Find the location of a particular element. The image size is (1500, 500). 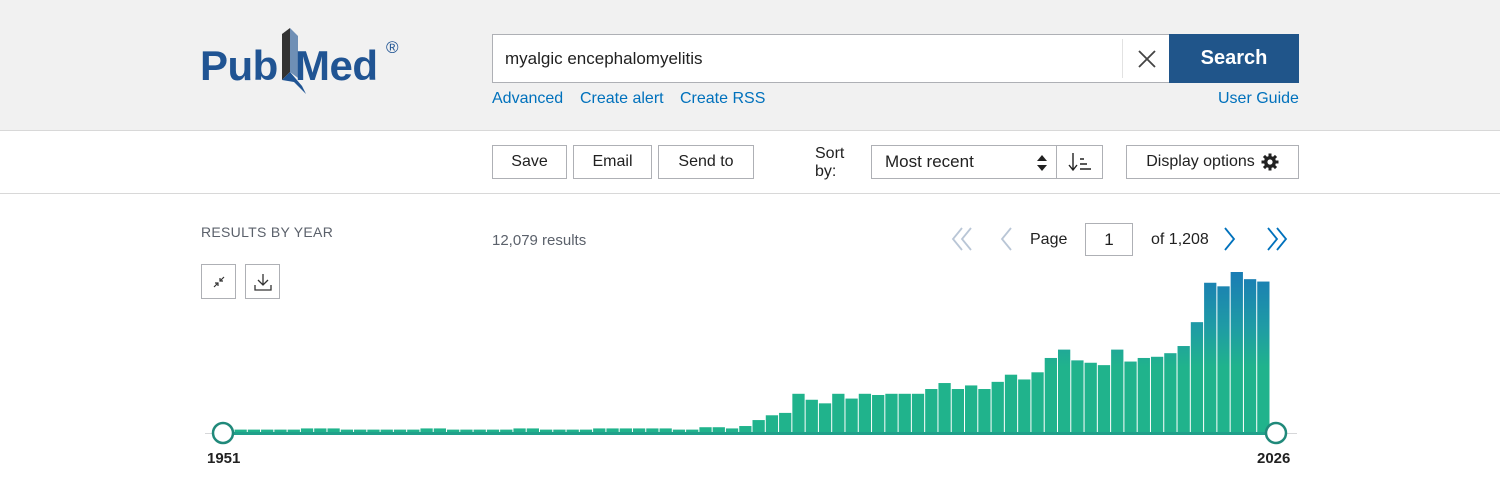

range-start-handle is located at coordinates (223, 433).